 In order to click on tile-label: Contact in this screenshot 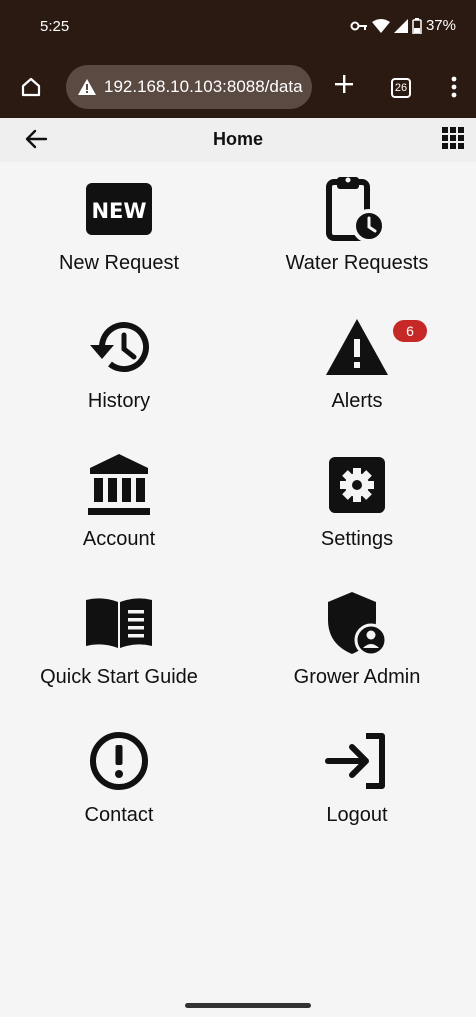, I will do `click(119, 815)`.